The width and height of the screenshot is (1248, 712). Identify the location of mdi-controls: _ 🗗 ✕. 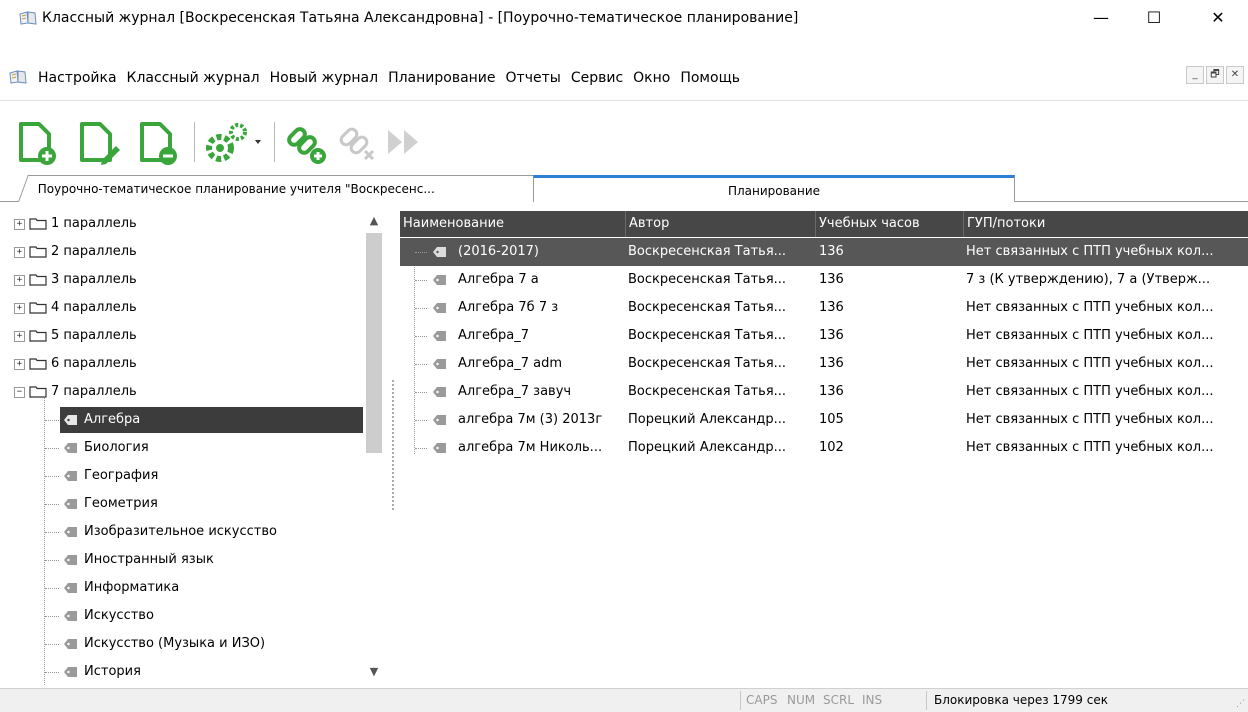
(1215, 75).